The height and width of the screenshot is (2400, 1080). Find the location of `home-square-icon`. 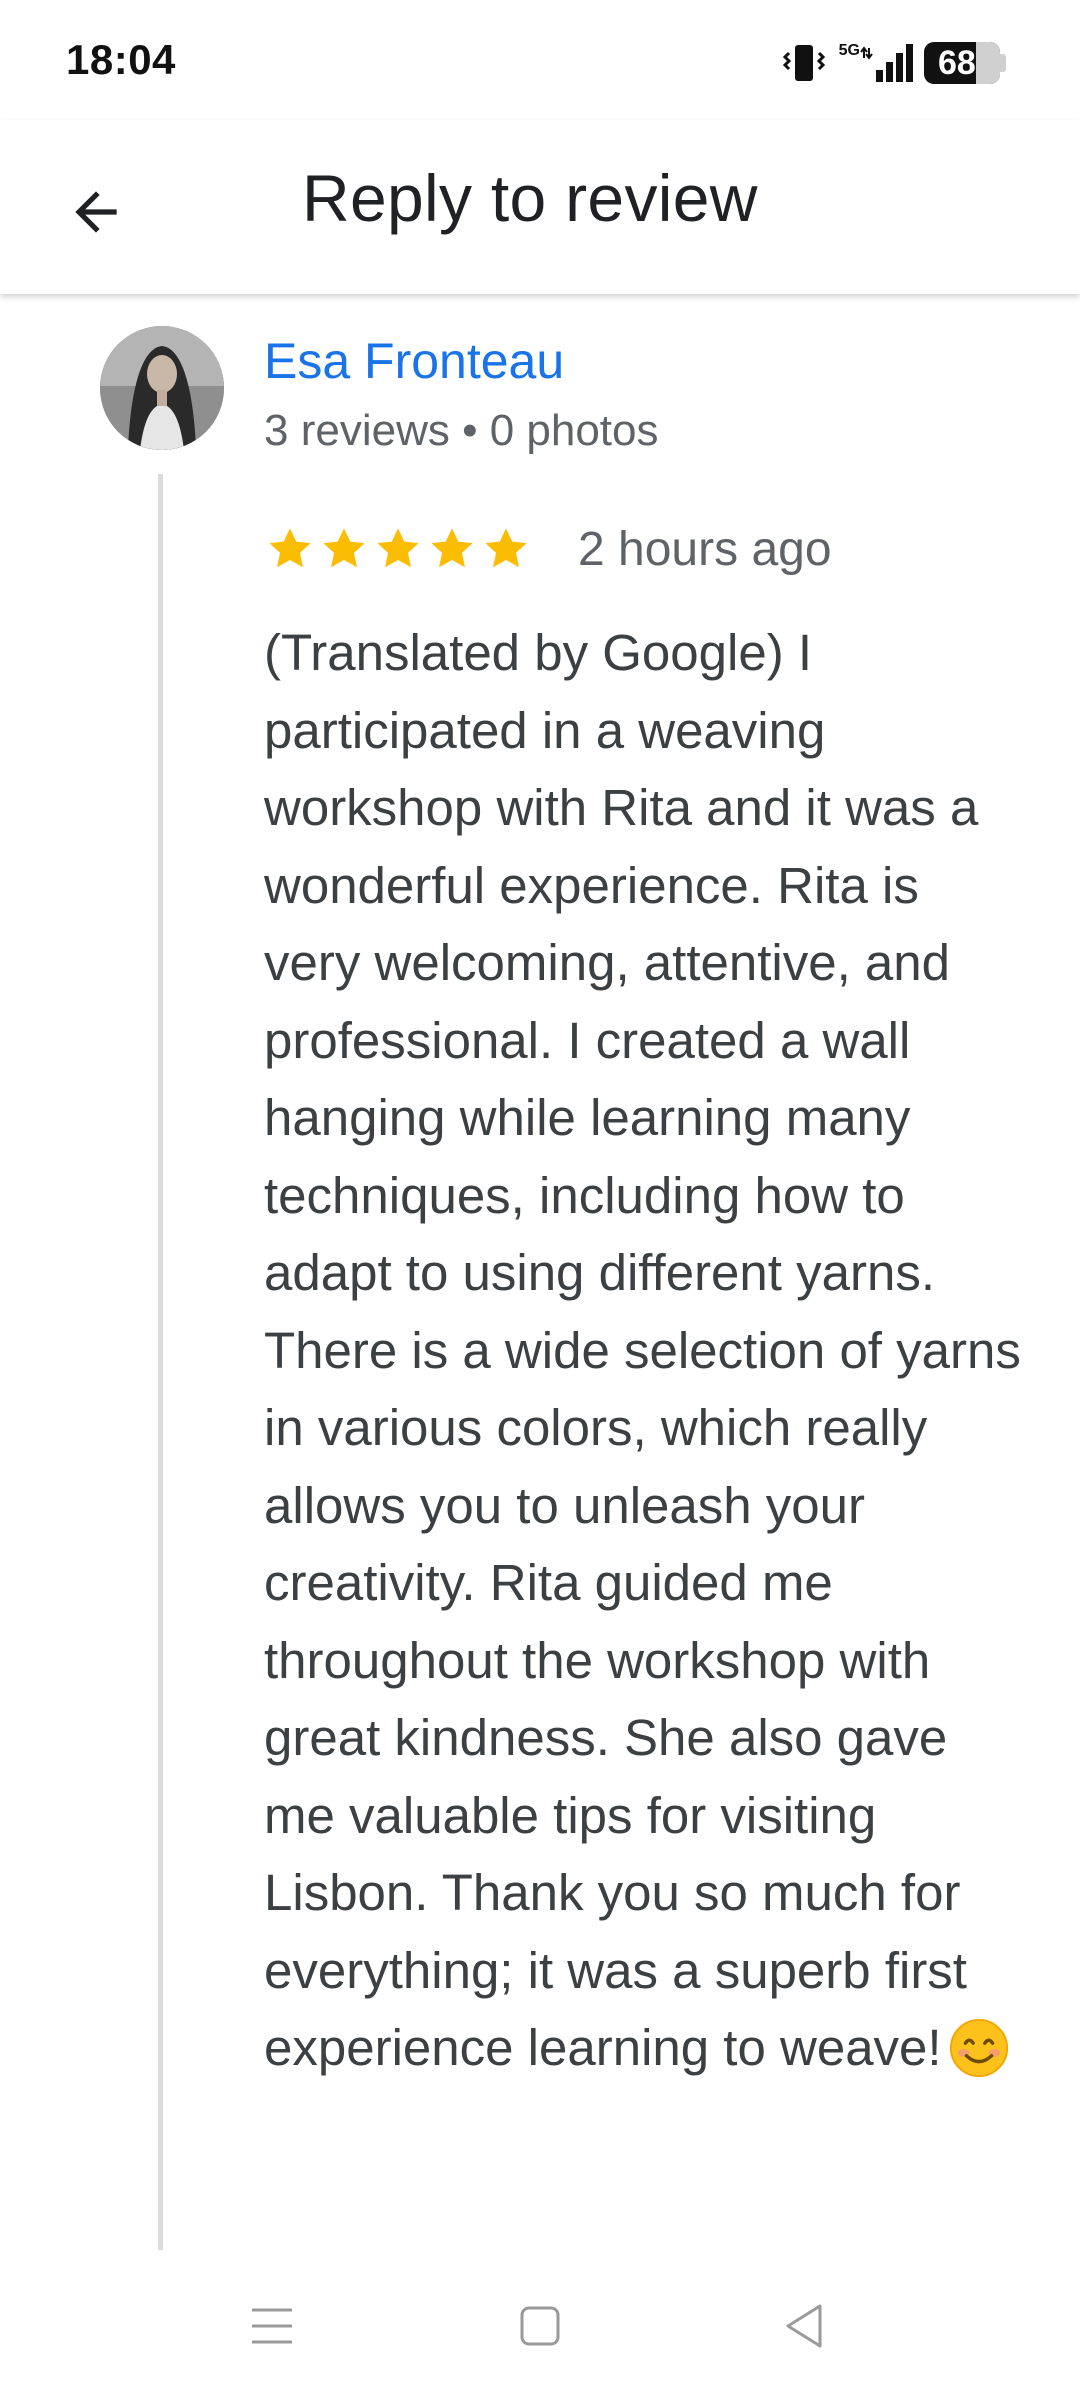

home-square-icon is located at coordinates (540, 2326).